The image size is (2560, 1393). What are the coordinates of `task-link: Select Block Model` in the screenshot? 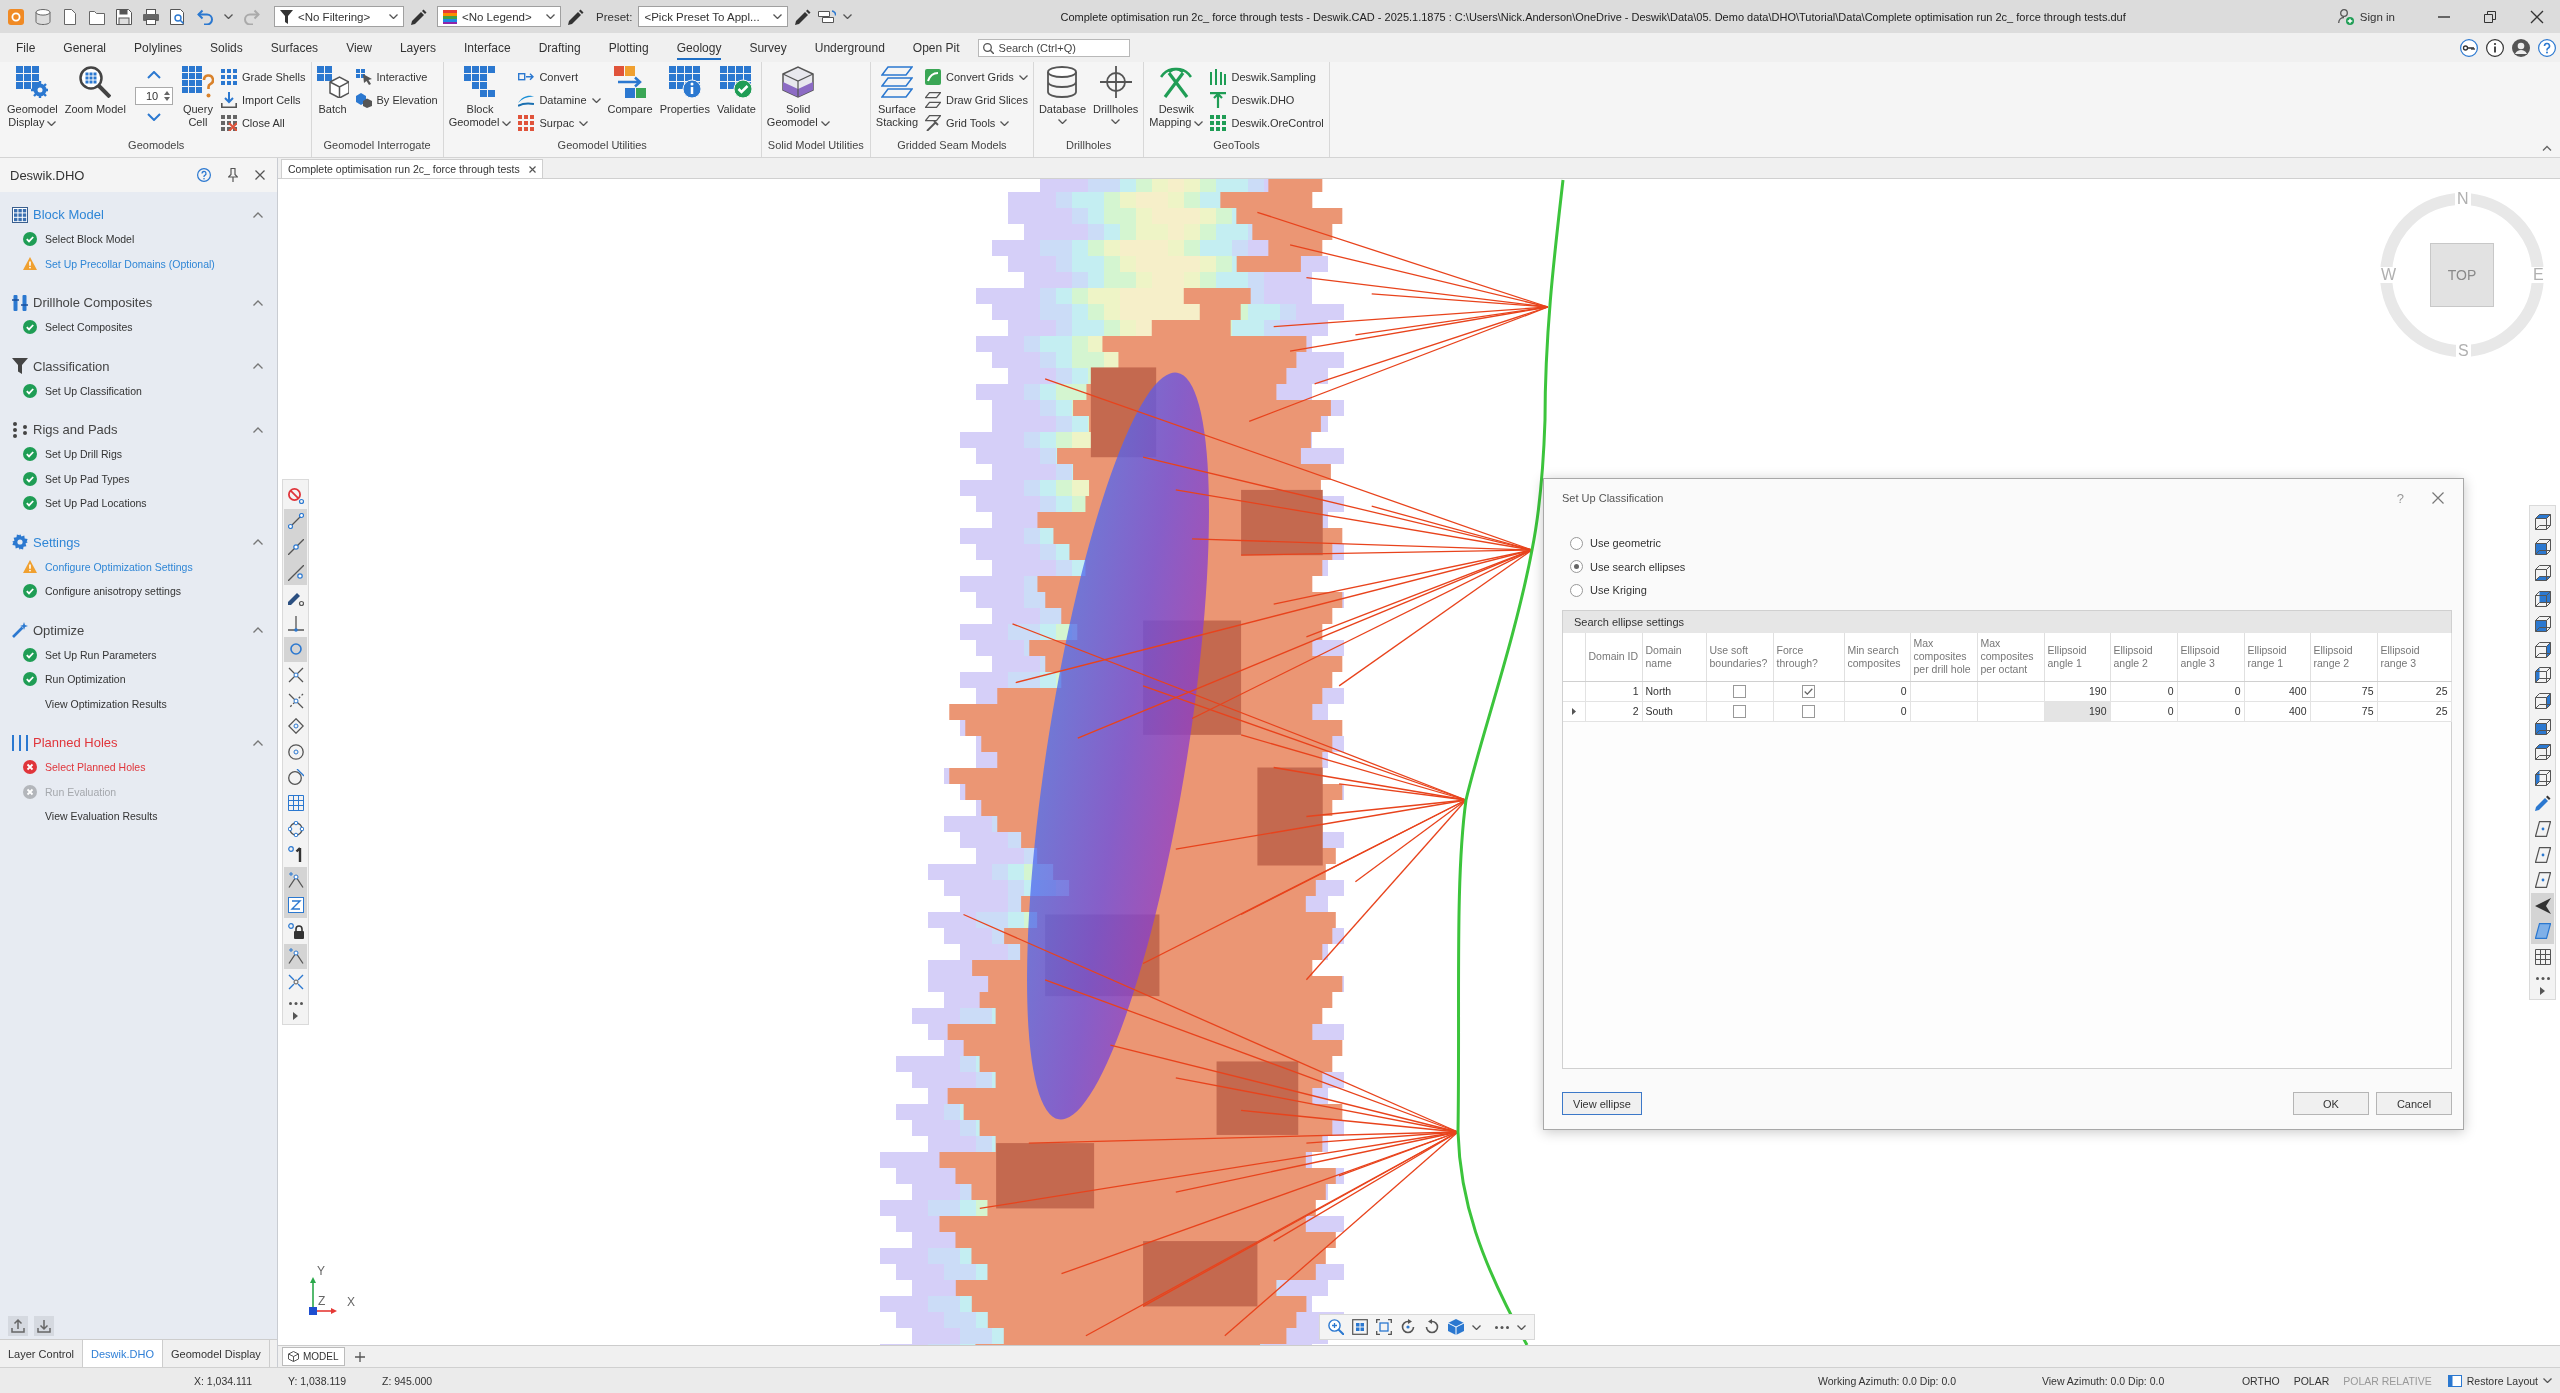 It's located at (90, 239).